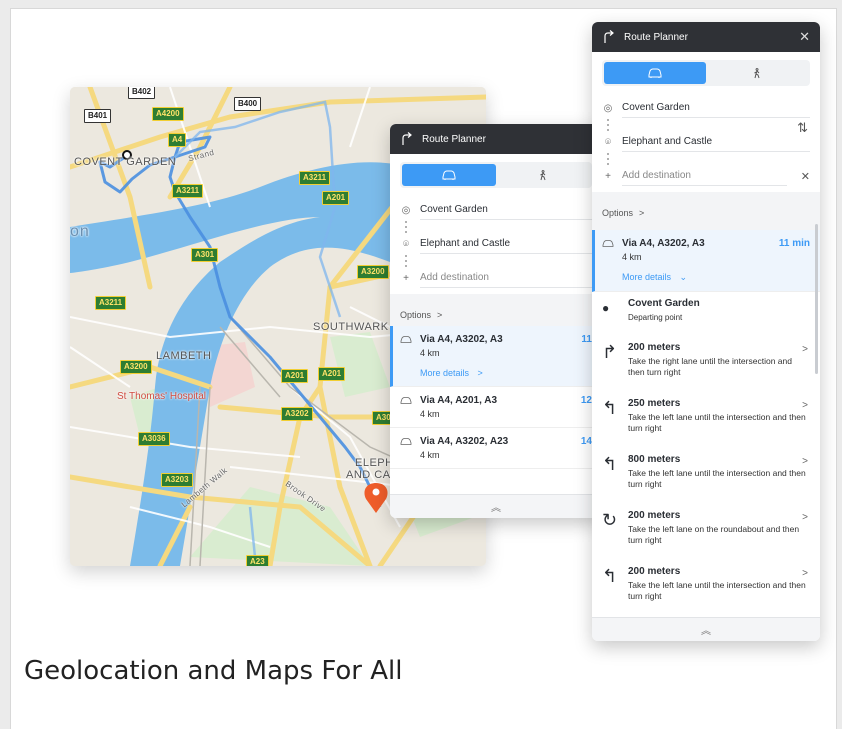  I want to click on route-option-active: Via A4, A3202, A3 11 4 km More details >, so click(496, 356).